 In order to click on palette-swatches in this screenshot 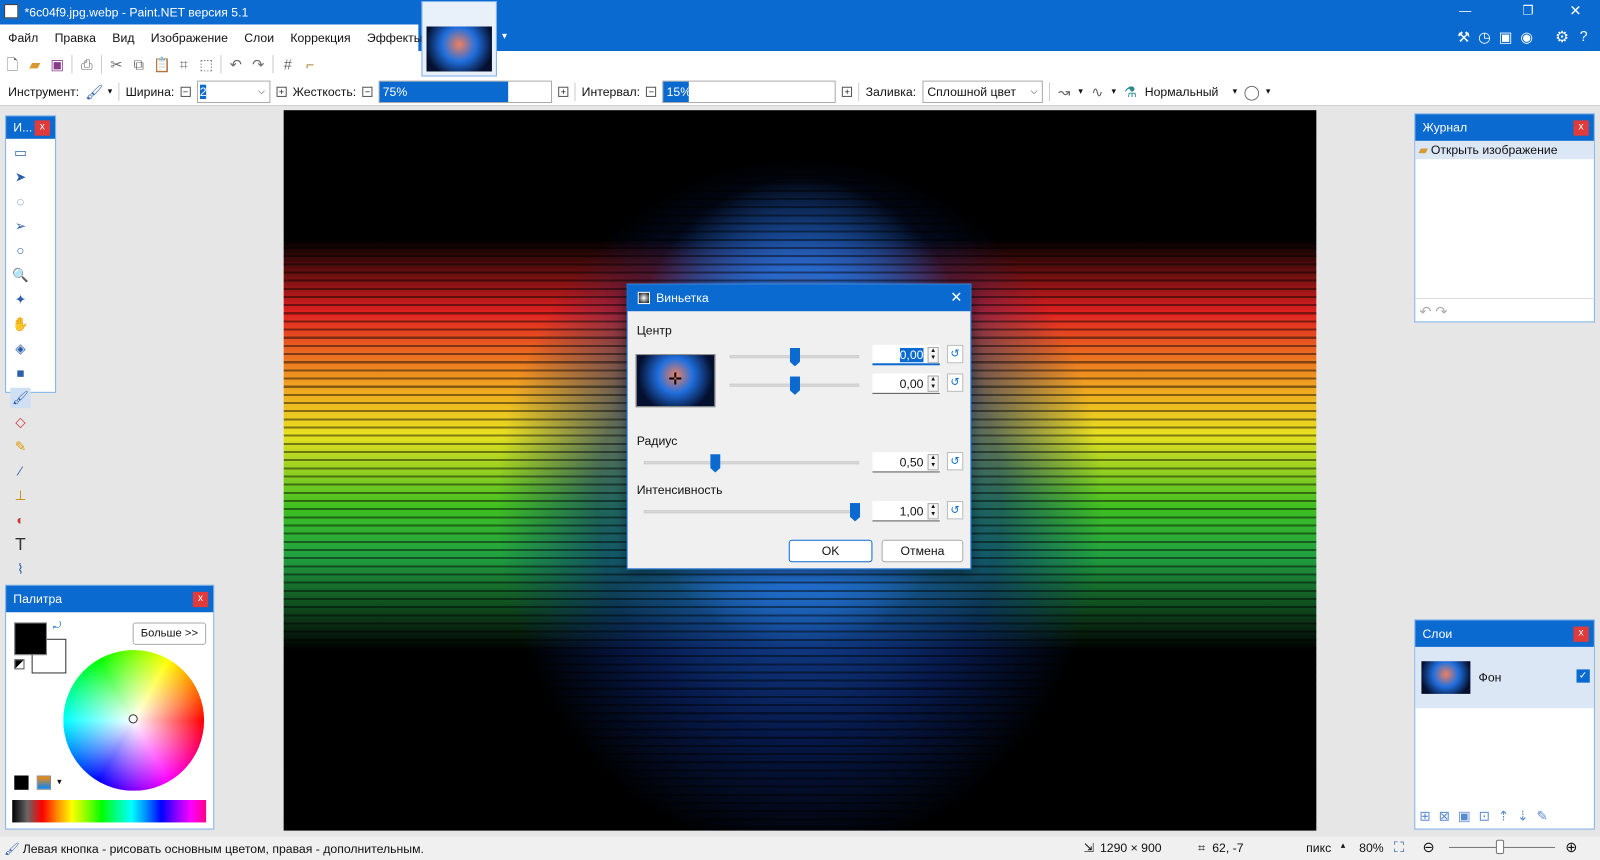, I will do `click(109, 811)`.